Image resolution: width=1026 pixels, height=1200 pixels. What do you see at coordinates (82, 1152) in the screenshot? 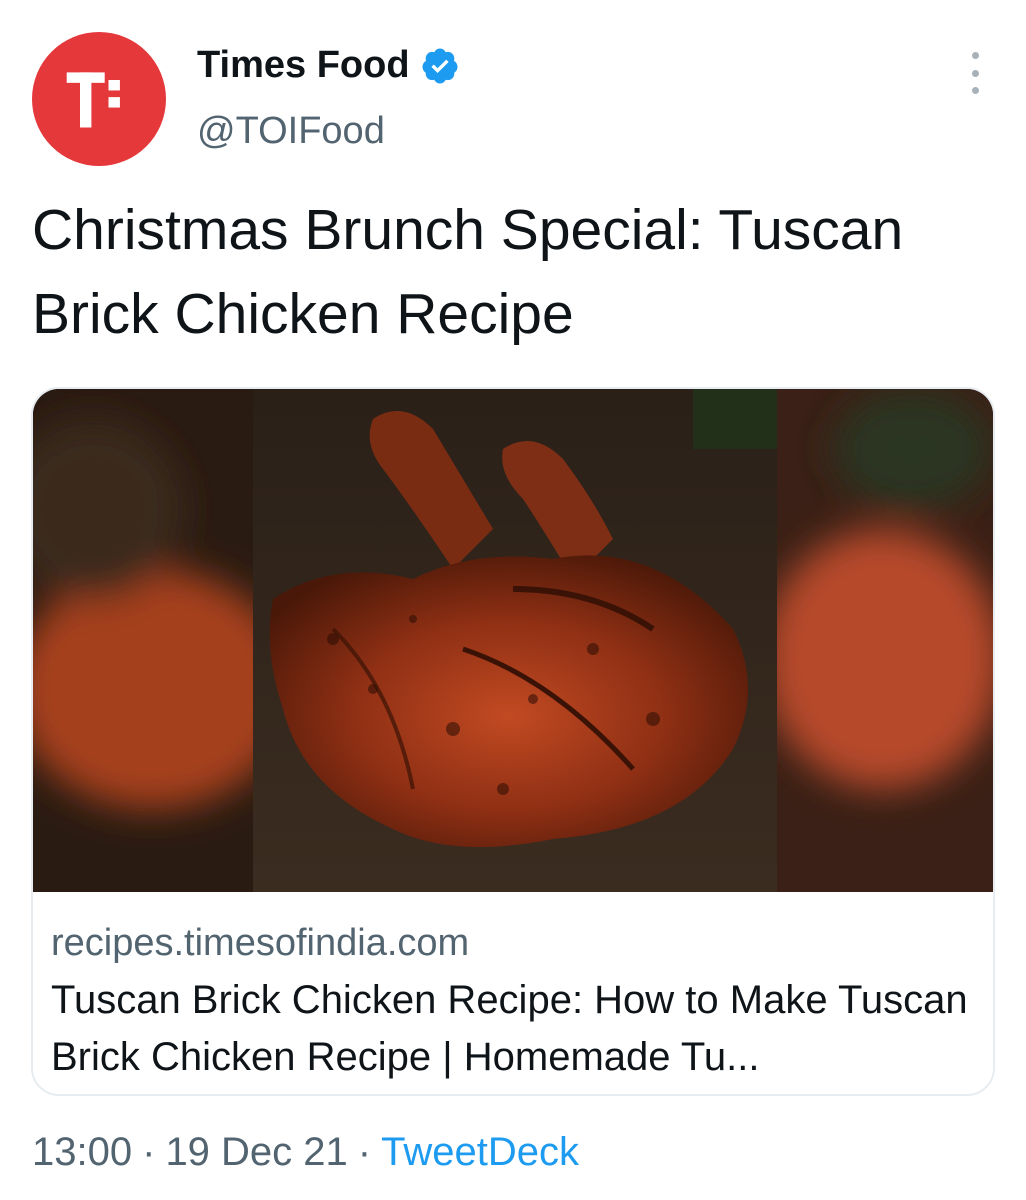
I see `tweet-time: 13:00` at bounding box center [82, 1152].